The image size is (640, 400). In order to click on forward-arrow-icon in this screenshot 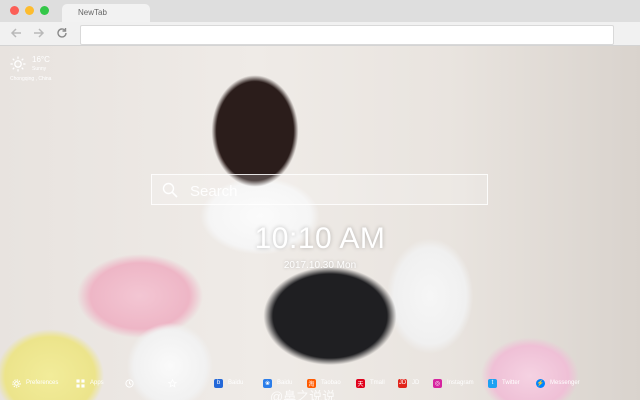, I will do `click(39, 33)`.